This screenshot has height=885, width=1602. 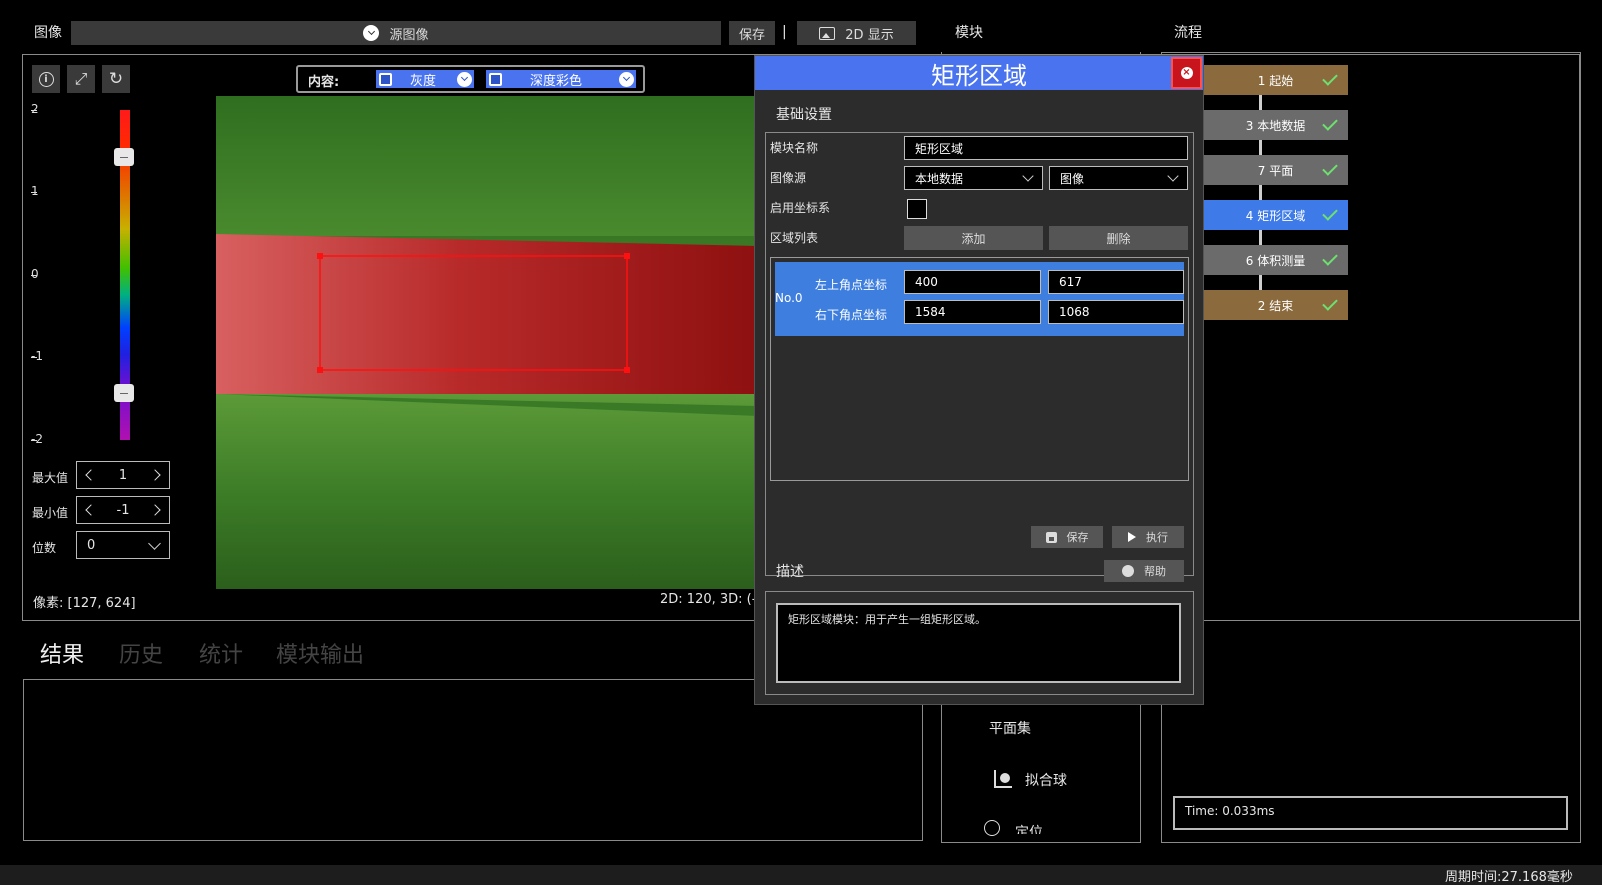 What do you see at coordinates (979, 75) in the screenshot?
I see `dialog-title: 矩形区域` at bounding box center [979, 75].